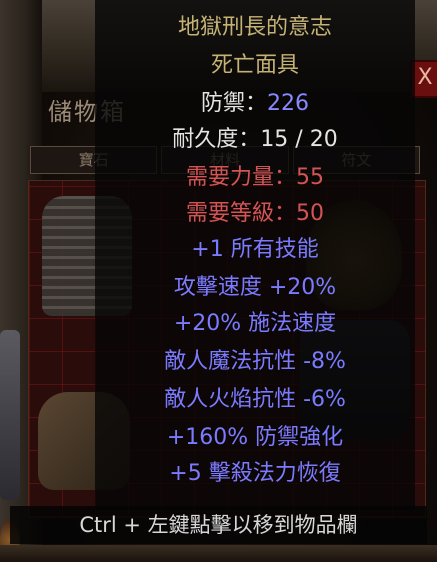 The height and width of the screenshot is (562, 437). I want to click on durability-line: 耐久度：15 / 20, so click(255, 140).